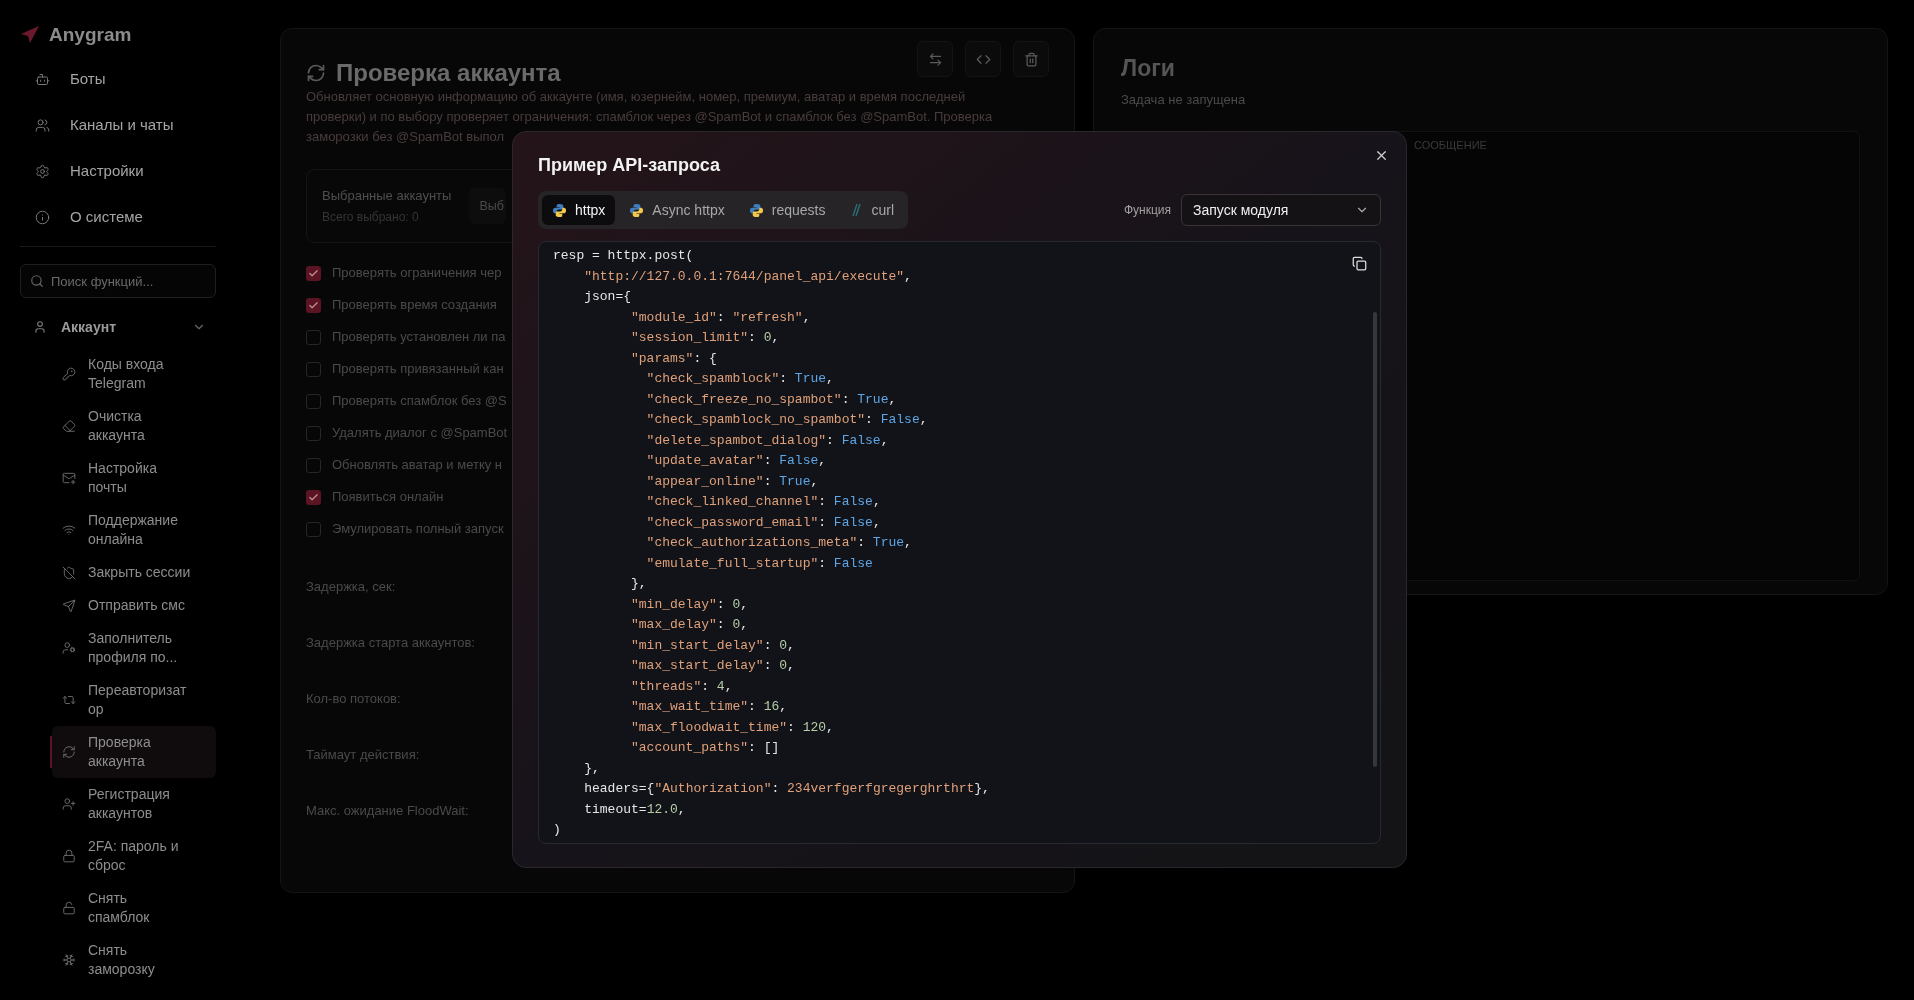  Describe the element at coordinates (983, 59) in the screenshot. I see `code-button` at that location.